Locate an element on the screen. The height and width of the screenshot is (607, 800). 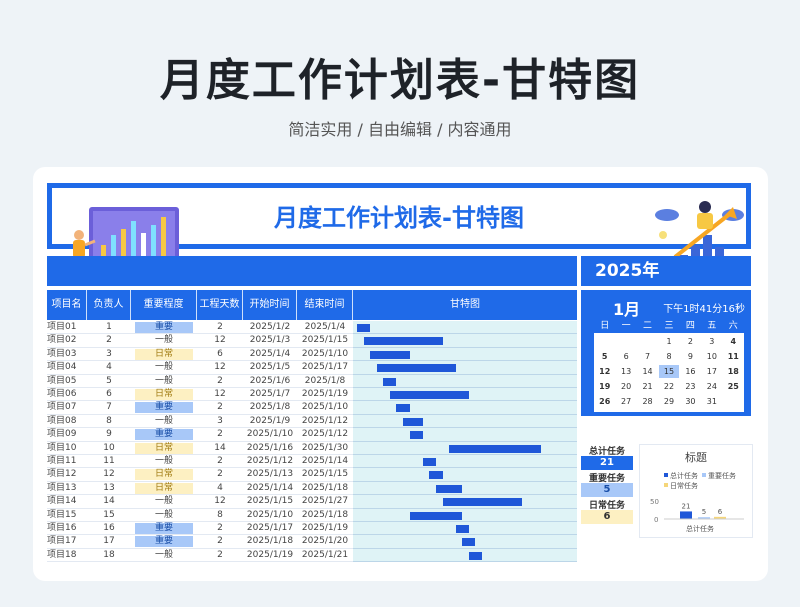
calendar-day: 14 is located at coordinates (647, 371).